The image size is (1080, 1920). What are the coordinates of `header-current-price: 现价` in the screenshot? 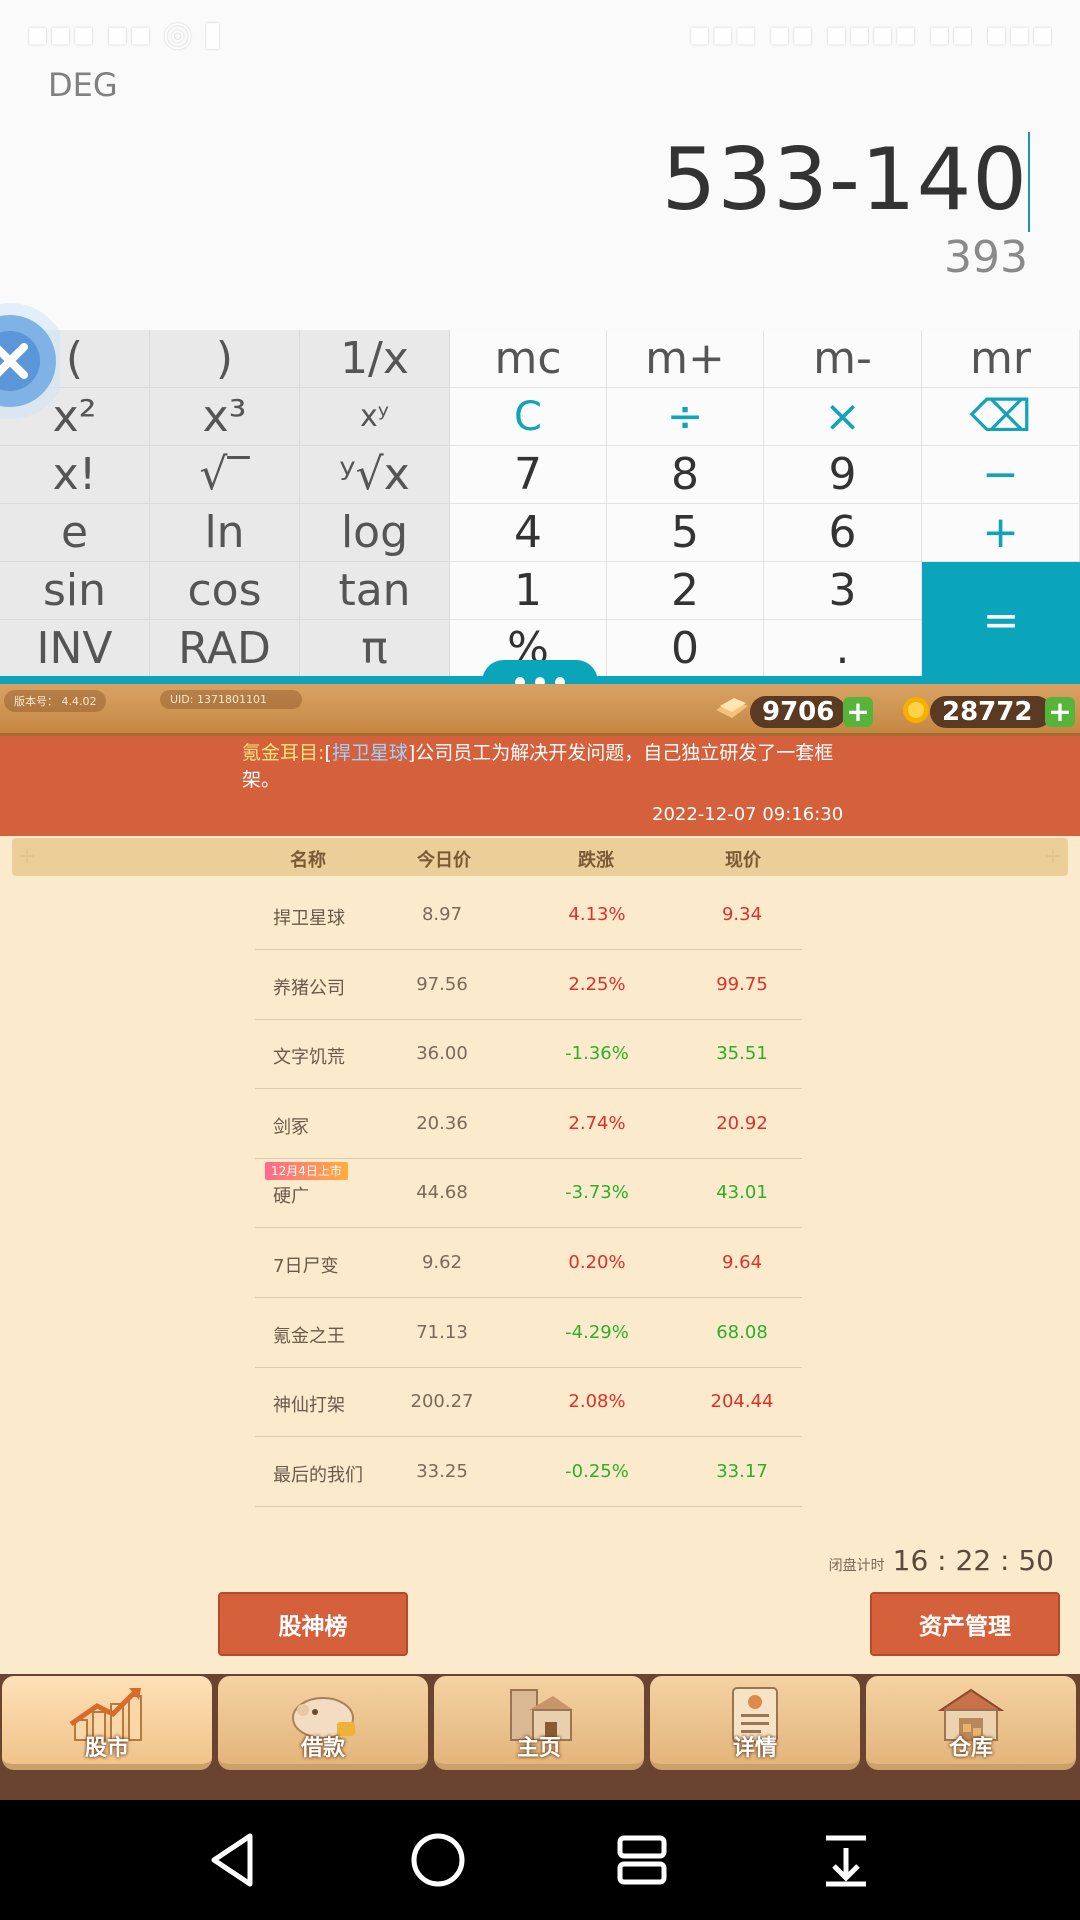 It's located at (743, 860).